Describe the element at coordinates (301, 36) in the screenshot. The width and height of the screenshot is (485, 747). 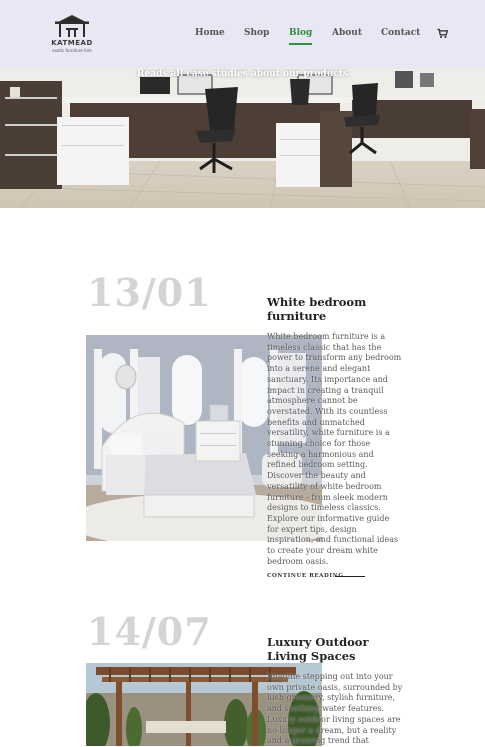
I see `nav-blog: Blog` at that location.